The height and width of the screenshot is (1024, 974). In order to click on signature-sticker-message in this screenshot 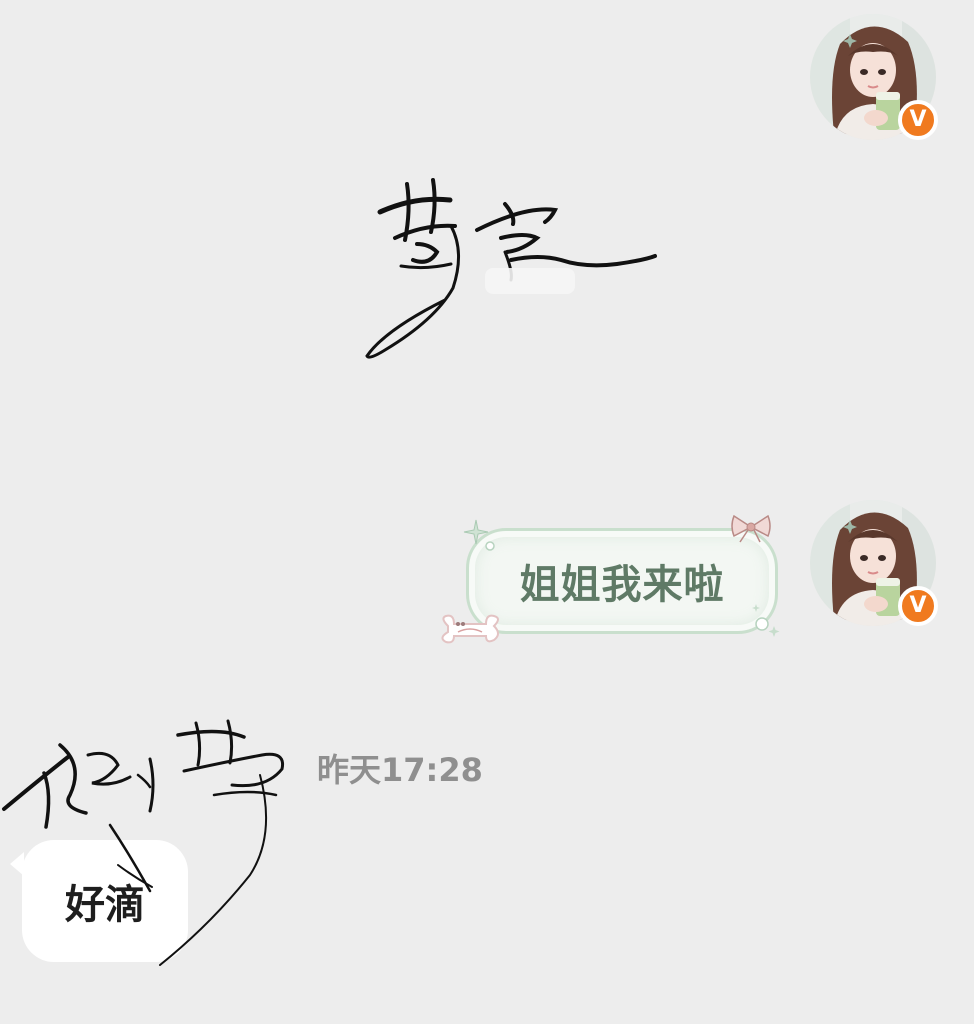, I will do `click(515, 267)`.